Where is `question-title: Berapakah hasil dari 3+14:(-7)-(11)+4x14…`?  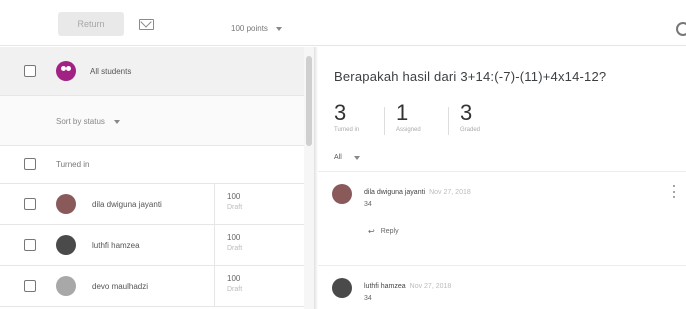 question-title: Berapakah hasil dari 3+14:(-7)-(11)+4x14… is located at coordinates (470, 76).